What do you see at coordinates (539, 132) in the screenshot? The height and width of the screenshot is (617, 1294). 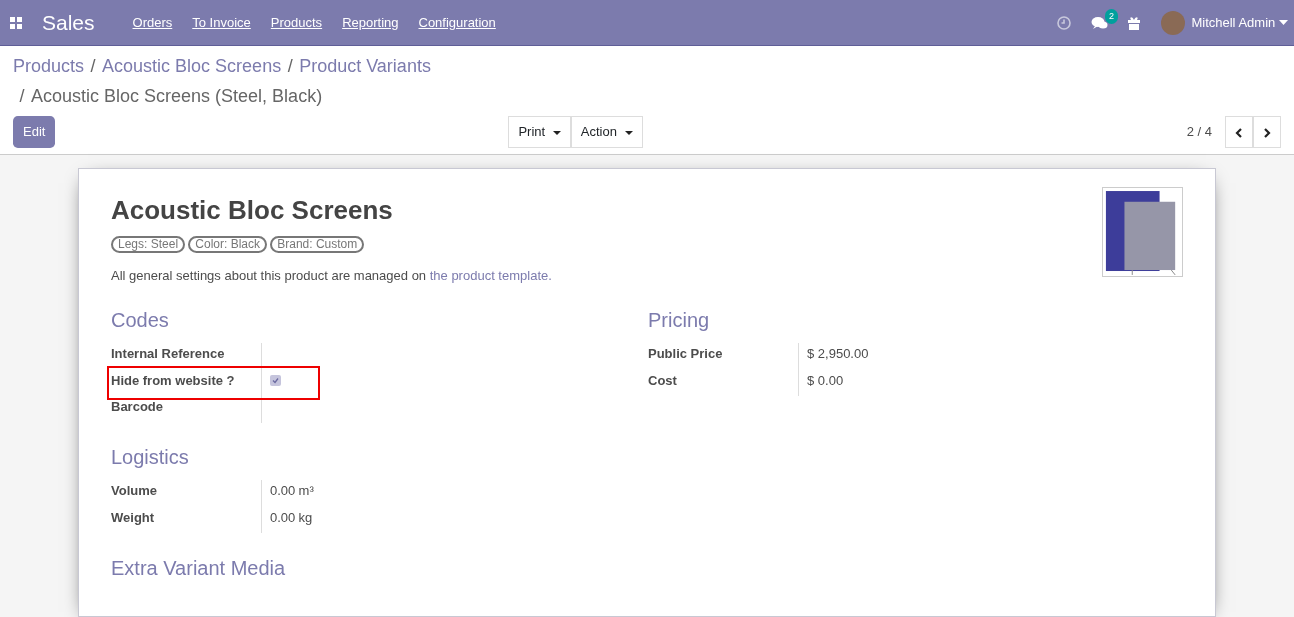 I see `dropdown-button: Print` at bounding box center [539, 132].